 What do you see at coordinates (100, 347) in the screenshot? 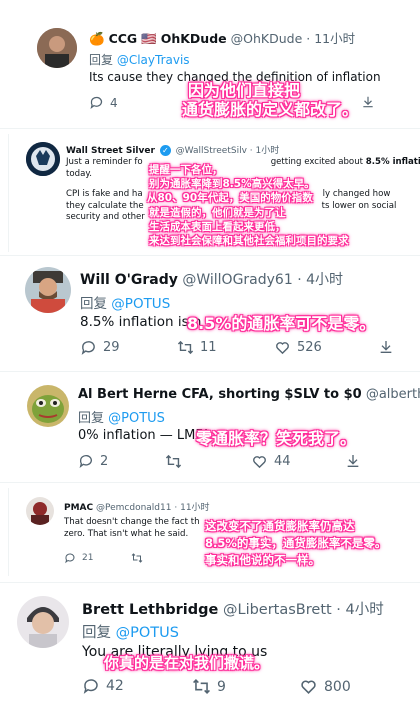
I see `reply-button: 29` at bounding box center [100, 347].